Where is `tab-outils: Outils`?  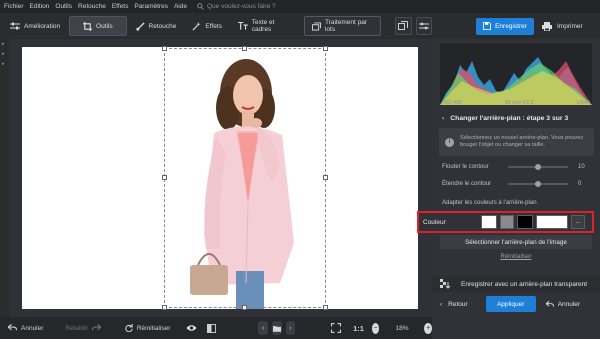
tab-outils: Outils is located at coordinates (98, 26).